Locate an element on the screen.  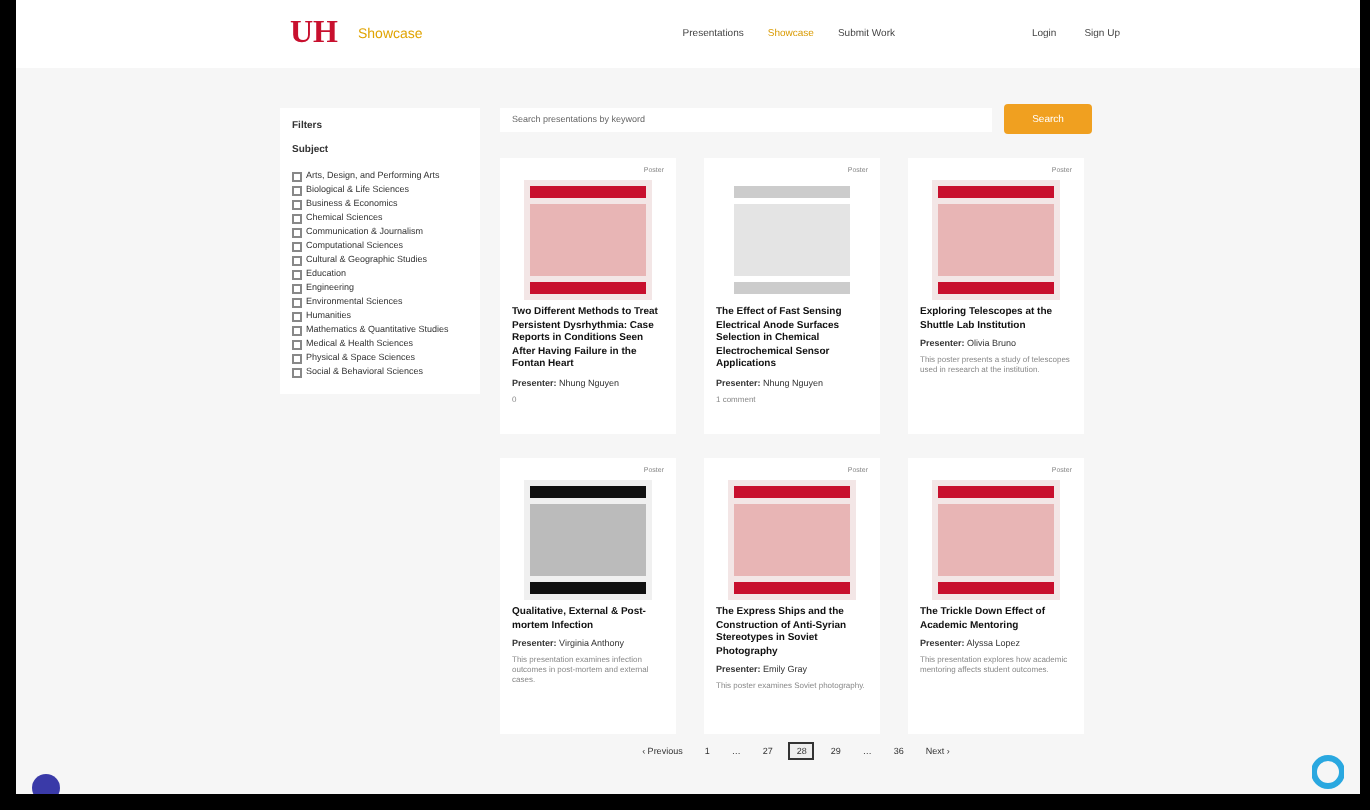
logo: UH is located at coordinates (314, 34).